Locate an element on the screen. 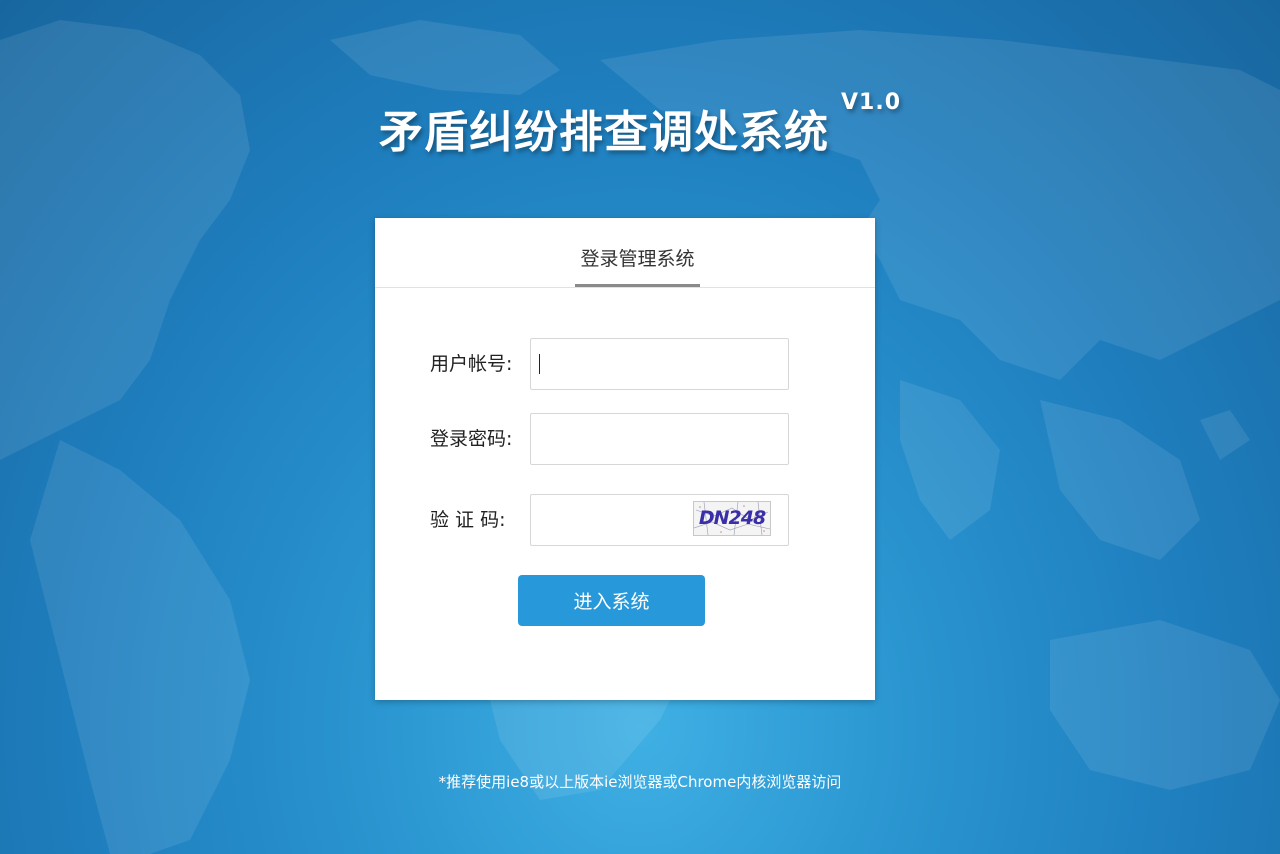 The width and height of the screenshot is (1280, 854). captcha-code: DN248 is located at coordinates (732, 518).